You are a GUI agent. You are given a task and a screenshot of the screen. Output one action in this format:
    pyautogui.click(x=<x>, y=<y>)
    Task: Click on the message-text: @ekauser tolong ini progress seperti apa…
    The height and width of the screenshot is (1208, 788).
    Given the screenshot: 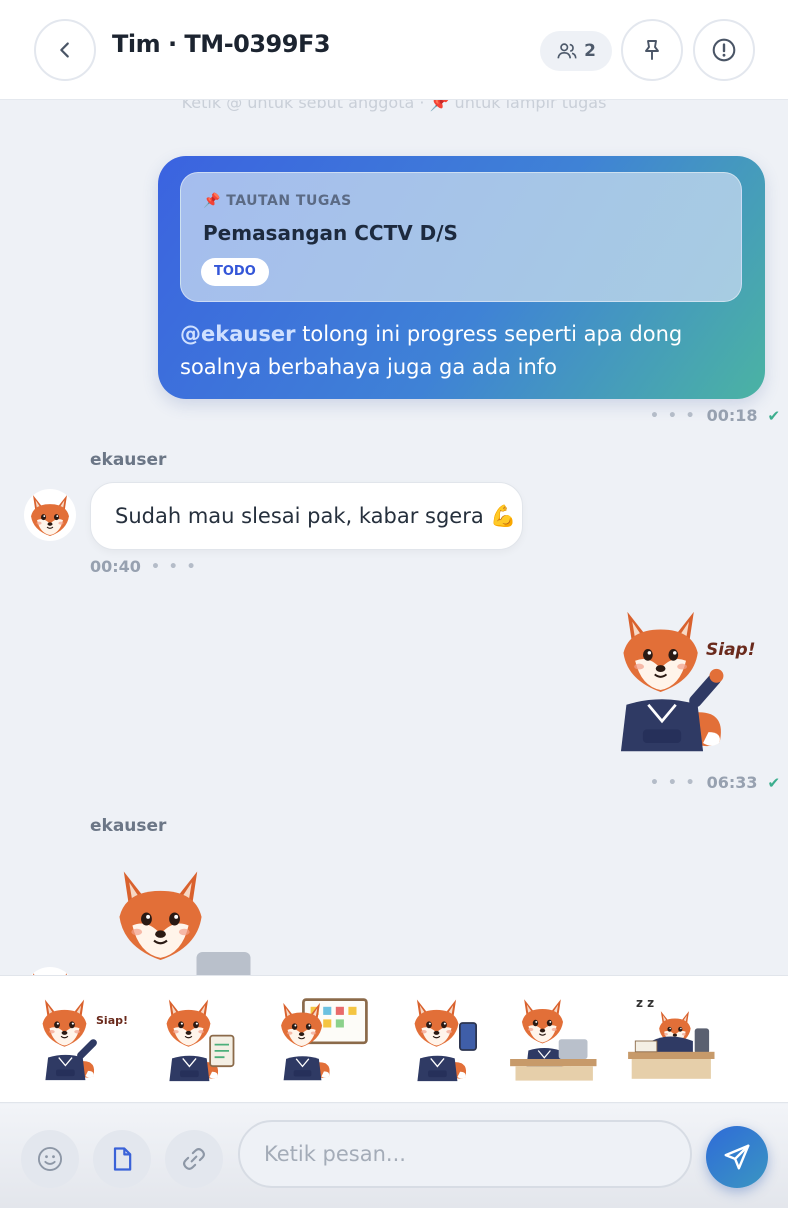 What is the action you would take?
    pyautogui.click(x=431, y=350)
    